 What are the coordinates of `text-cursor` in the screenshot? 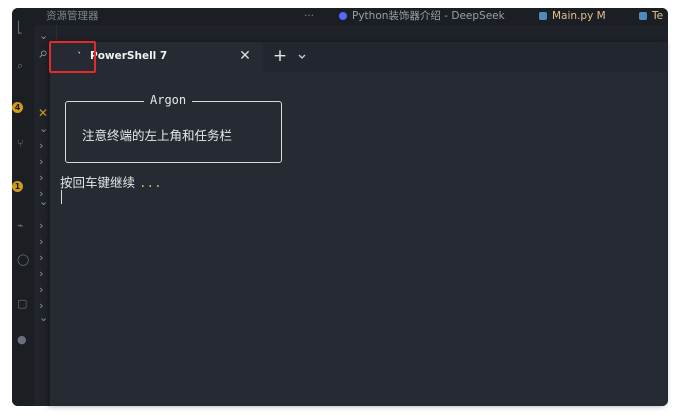 It's located at (61, 197).